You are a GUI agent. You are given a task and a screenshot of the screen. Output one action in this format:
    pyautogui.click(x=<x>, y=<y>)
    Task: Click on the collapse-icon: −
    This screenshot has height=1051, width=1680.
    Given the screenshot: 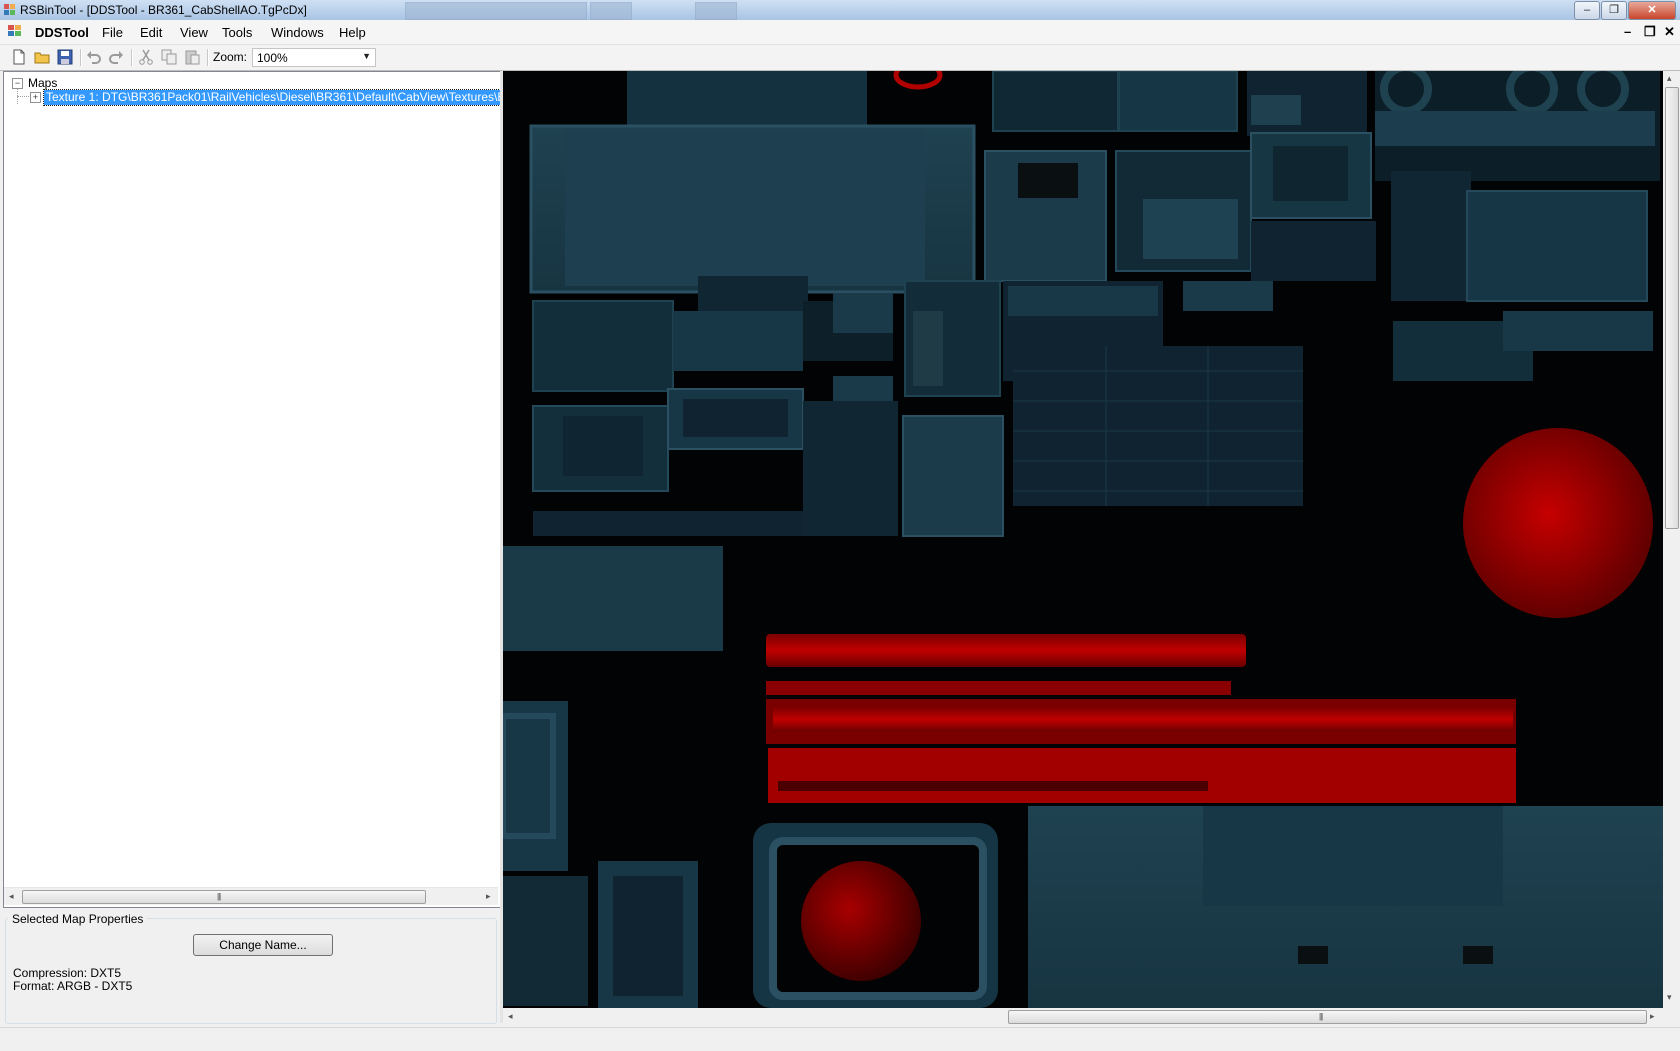 What is the action you would take?
    pyautogui.click(x=17, y=83)
    